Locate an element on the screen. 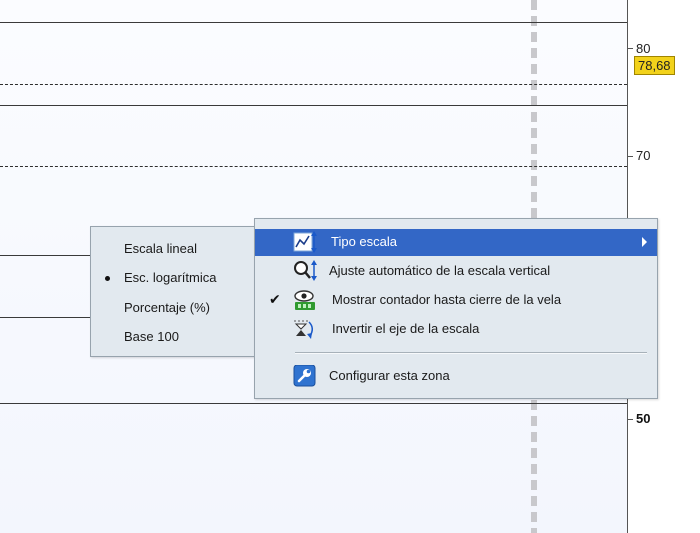 The width and height of the screenshot is (700, 533). zoom-autofit-icon is located at coordinates (305, 271).